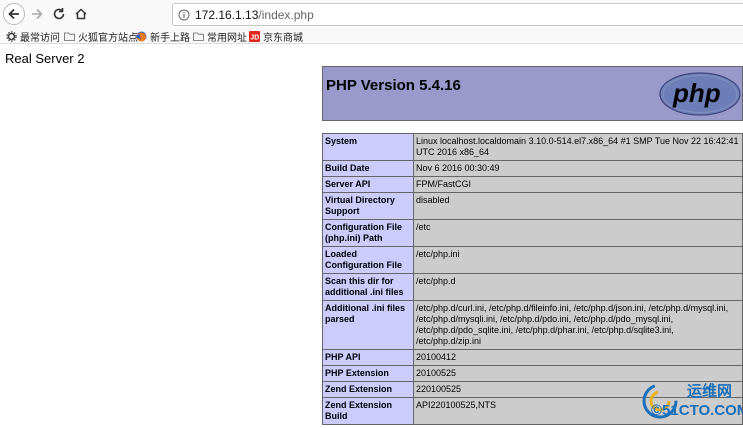 The image size is (743, 428). I want to click on row-value: FPM/FastCGI, so click(578, 184).